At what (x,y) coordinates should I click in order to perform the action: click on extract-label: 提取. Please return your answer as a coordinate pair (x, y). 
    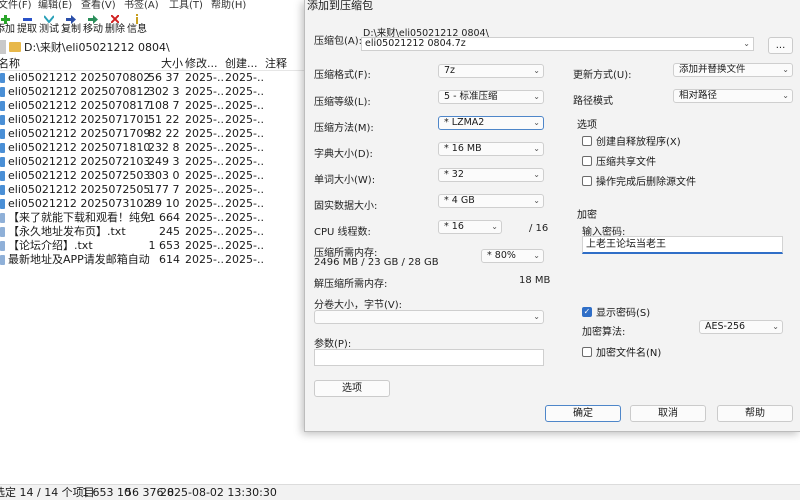
    Looking at the image, I should click on (27, 29).